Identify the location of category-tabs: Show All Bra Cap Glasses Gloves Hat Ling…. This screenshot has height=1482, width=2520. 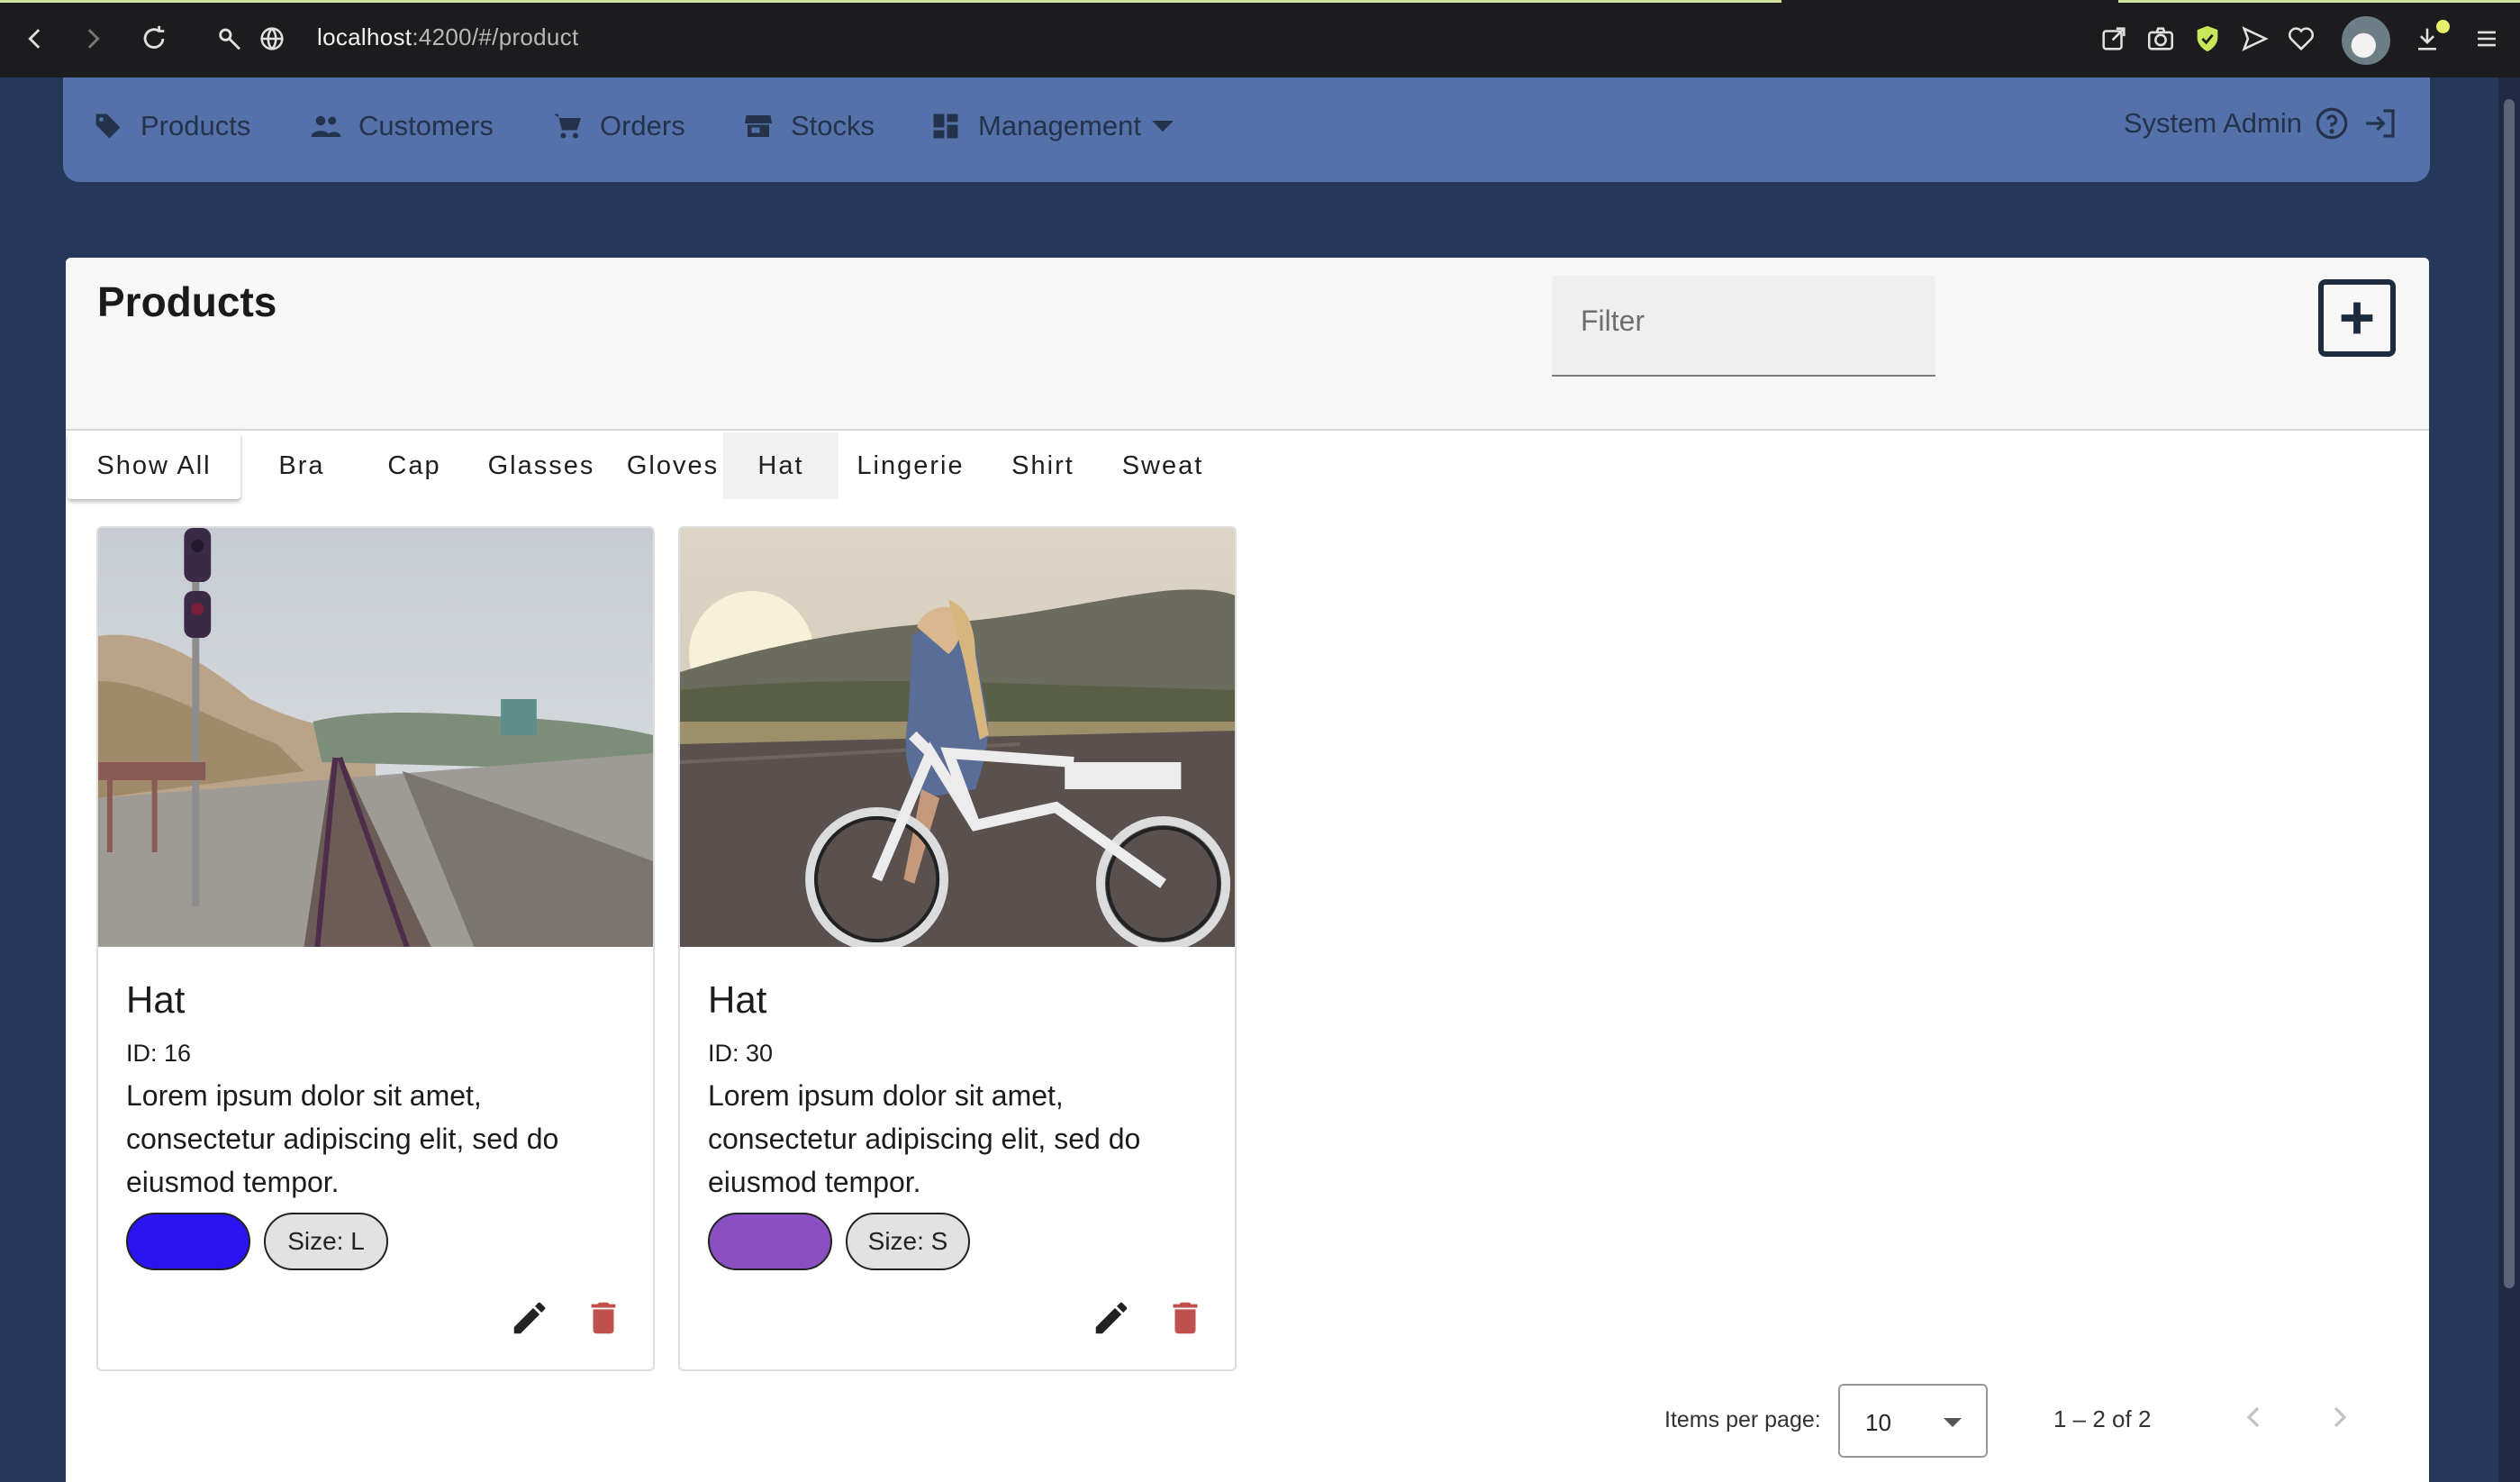
(1247, 465).